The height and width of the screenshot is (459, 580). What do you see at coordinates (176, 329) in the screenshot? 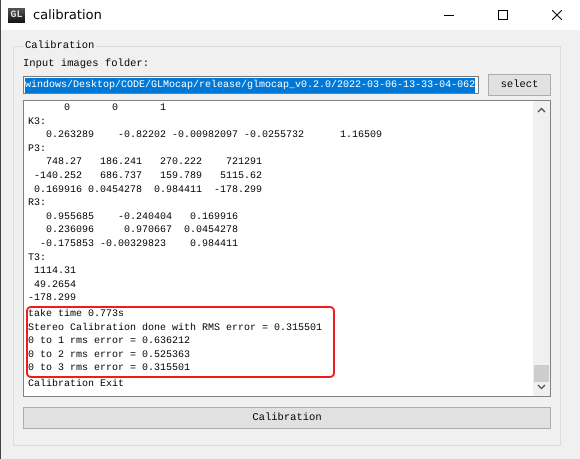
I see `log-line: Stereo Calibration done with RMS error = 0.315501` at bounding box center [176, 329].